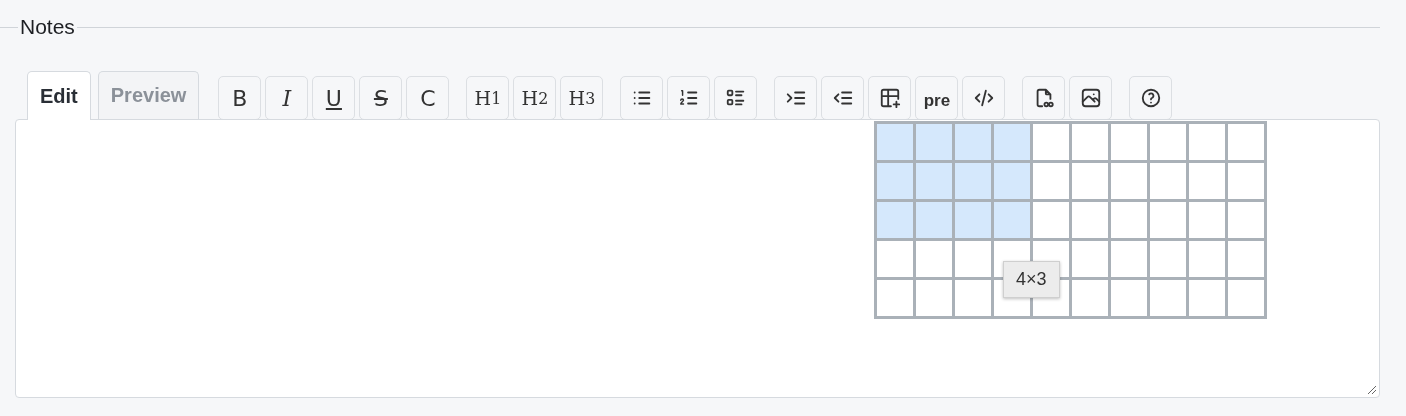  What do you see at coordinates (240, 98) in the screenshot?
I see `bold-button: B` at bounding box center [240, 98].